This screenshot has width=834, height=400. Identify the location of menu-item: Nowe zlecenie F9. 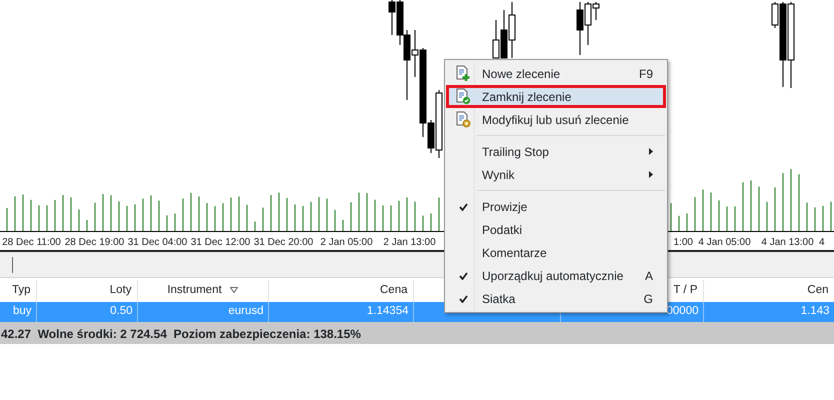
(556, 73).